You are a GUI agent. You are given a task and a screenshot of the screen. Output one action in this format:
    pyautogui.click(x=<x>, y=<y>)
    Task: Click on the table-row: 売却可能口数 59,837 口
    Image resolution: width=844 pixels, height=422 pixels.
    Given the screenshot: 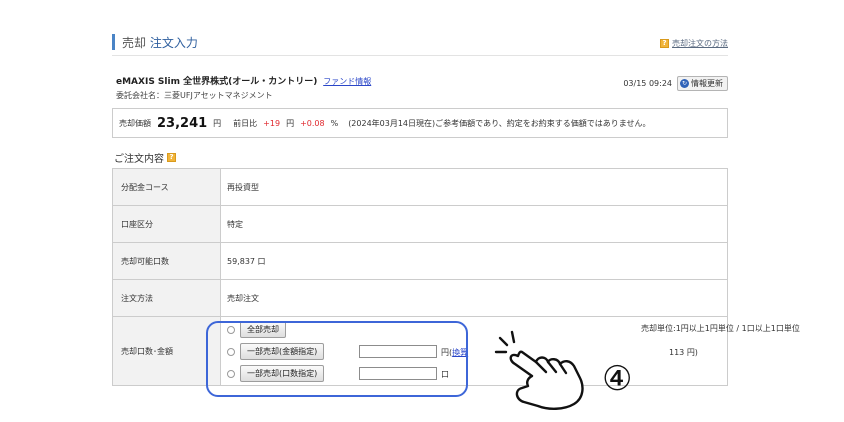 What is the action you would take?
    pyautogui.click(x=420, y=261)
    